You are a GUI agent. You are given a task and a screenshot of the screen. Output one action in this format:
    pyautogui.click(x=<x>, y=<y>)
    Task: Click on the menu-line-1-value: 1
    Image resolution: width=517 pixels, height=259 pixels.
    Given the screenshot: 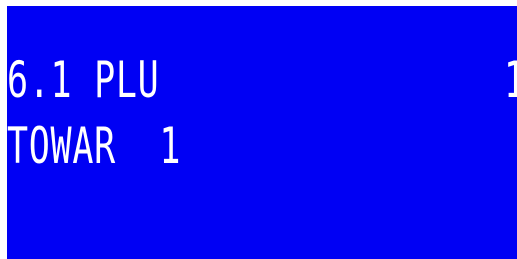 What is the action you would take?
    pyautogui.click(x=510, y=80)
    